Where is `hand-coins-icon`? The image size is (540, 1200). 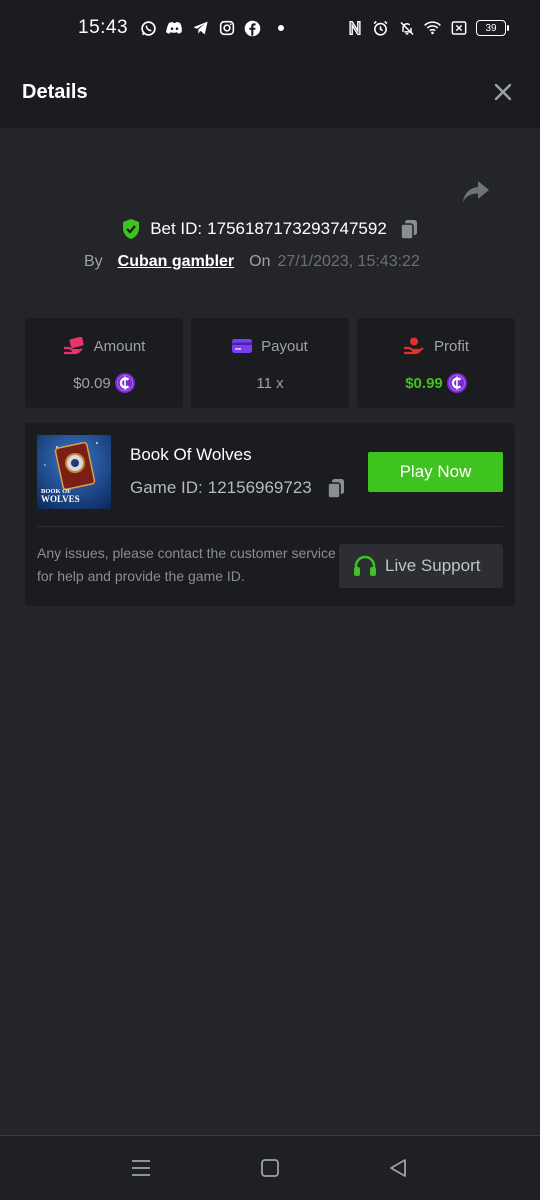 hand-coins-icon is located at coordinates (413, 346).